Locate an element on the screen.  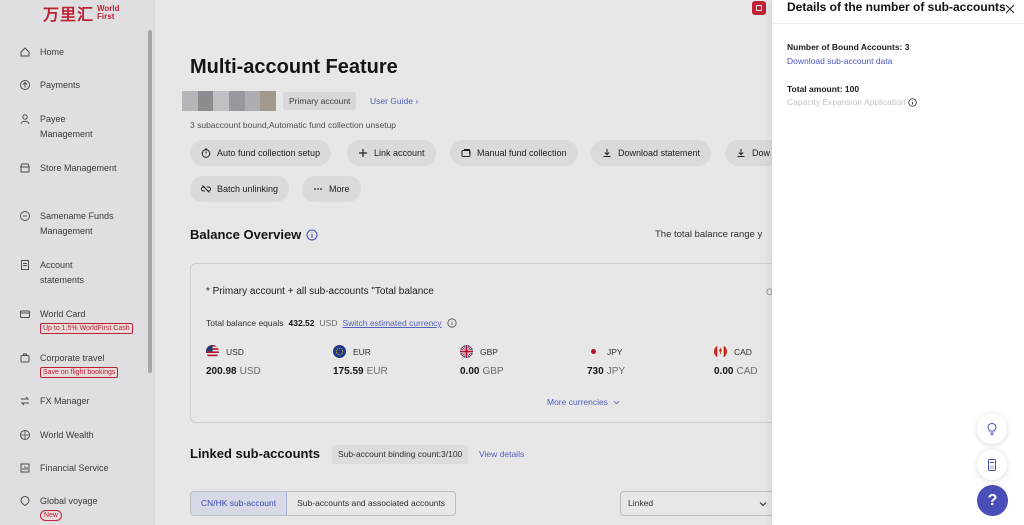
question-mark-icon: ? is located at coordinates (992, 500).